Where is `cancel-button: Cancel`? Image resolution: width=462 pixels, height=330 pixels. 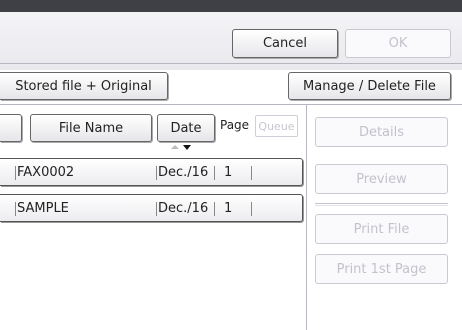
cancel-button: Cancel is located at coordinates (285, 43).